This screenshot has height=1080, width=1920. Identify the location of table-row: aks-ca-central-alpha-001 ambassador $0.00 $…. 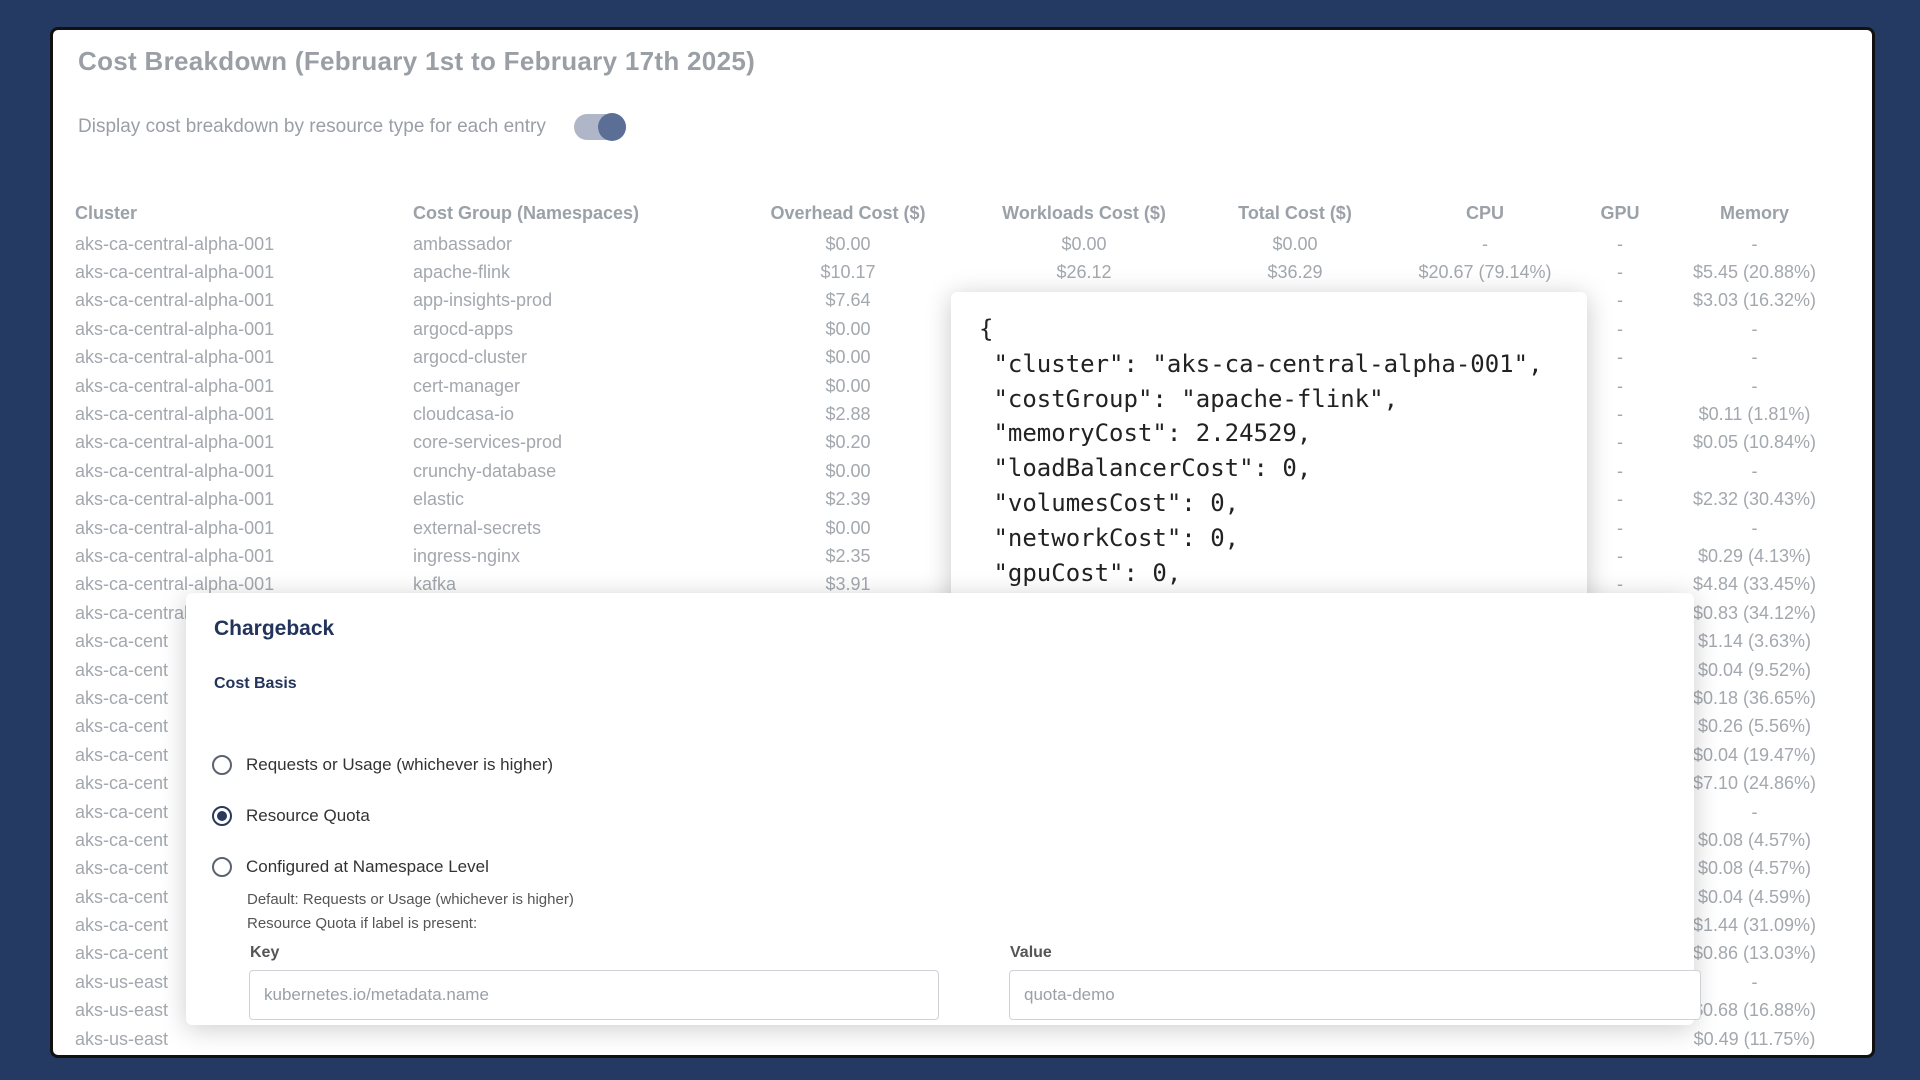
(964, 244).